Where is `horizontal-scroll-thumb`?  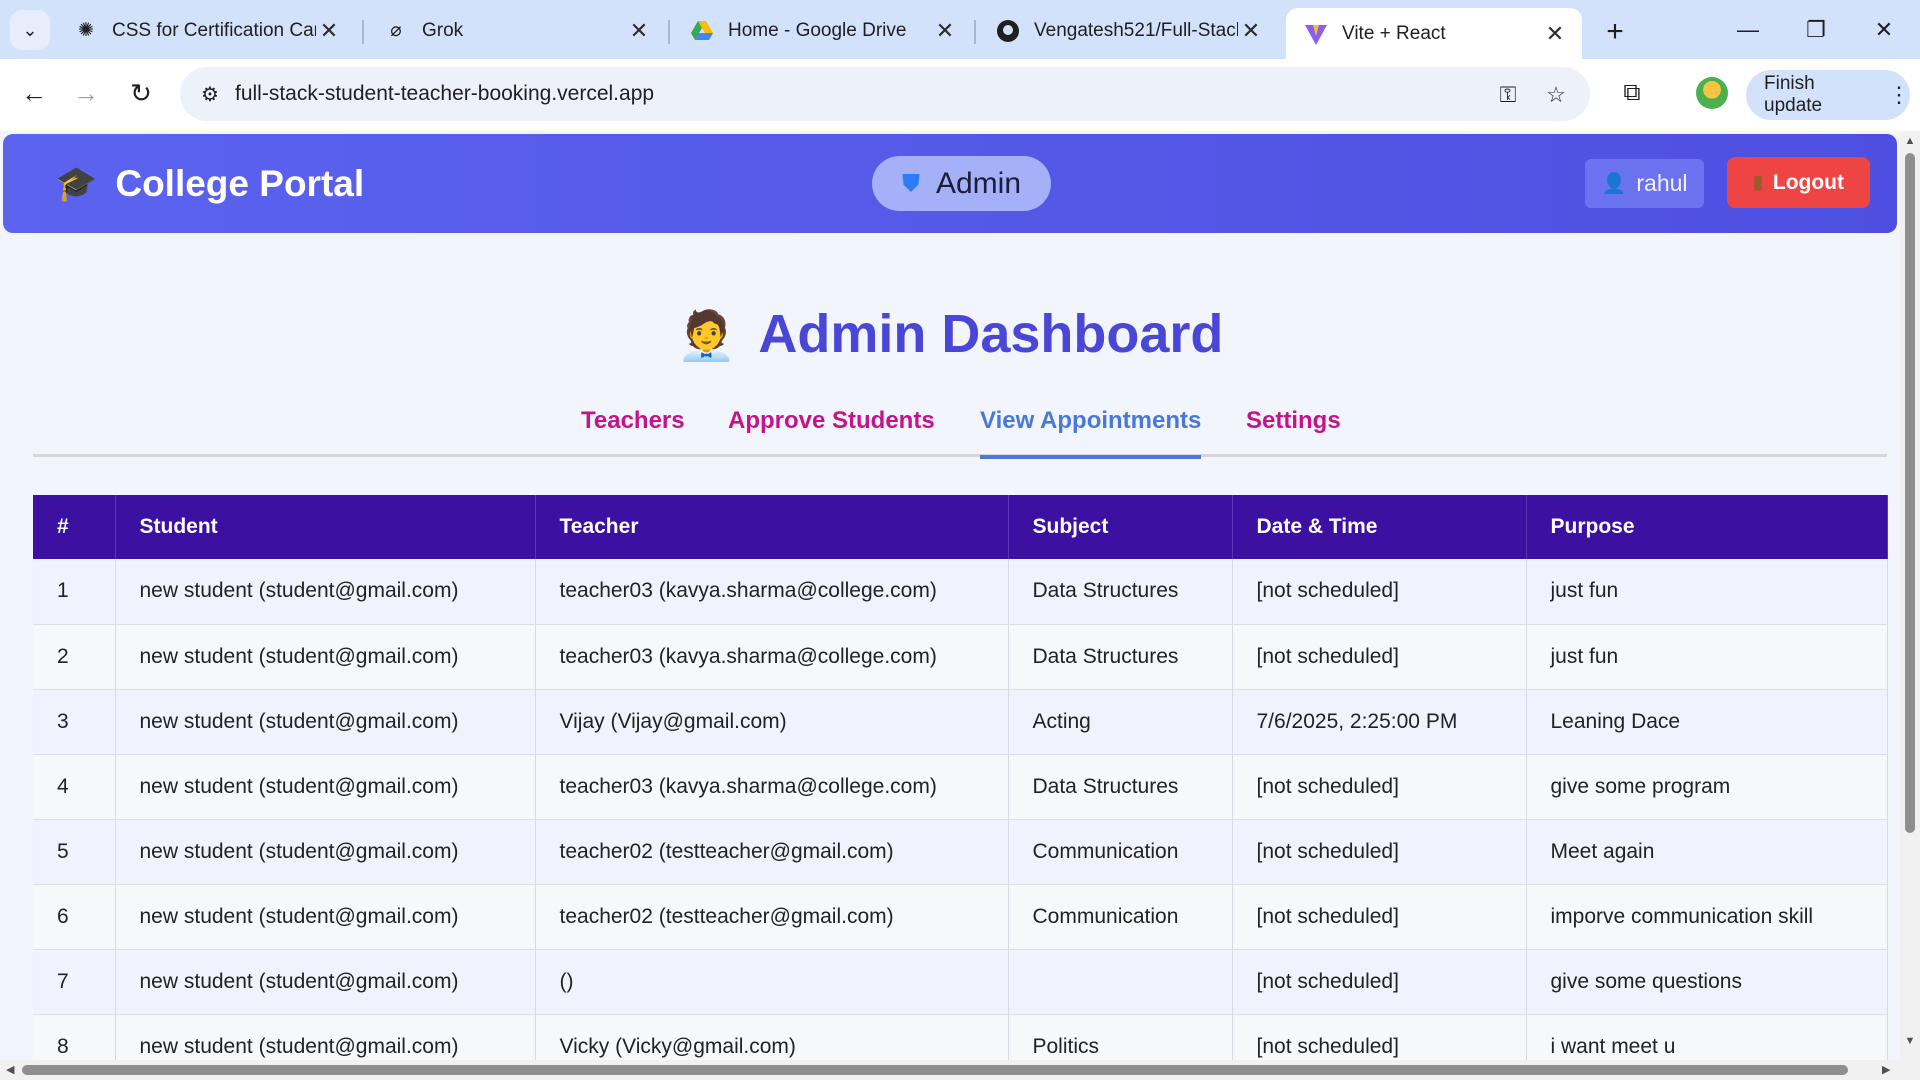 horizontal-scroll-thumb is located at coordinates (935, 1070).